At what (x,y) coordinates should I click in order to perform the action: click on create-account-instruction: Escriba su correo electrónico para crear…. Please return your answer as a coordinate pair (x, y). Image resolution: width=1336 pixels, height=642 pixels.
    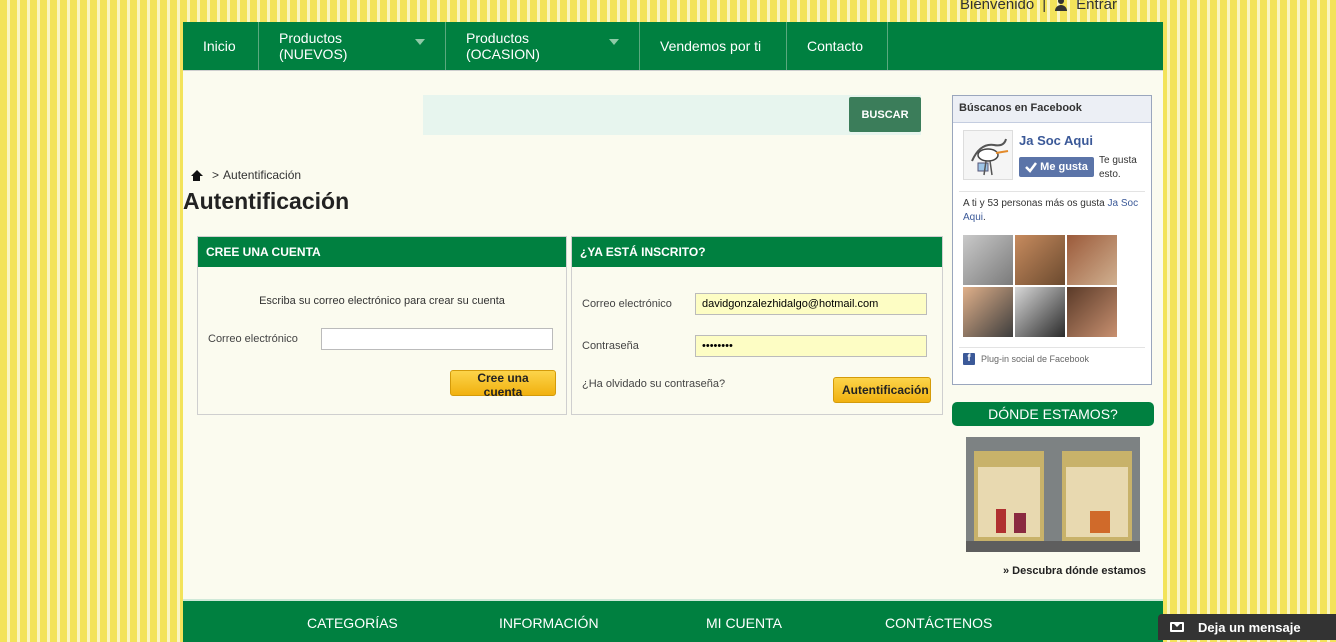
    Looking at the image, I should click on (382, 301).